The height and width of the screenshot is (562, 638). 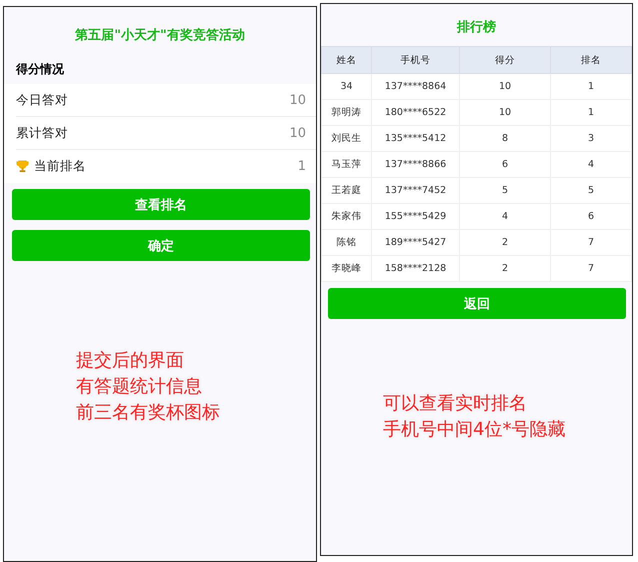 I want to click on stat-label: 当前排名, so click(x=60, y=166).